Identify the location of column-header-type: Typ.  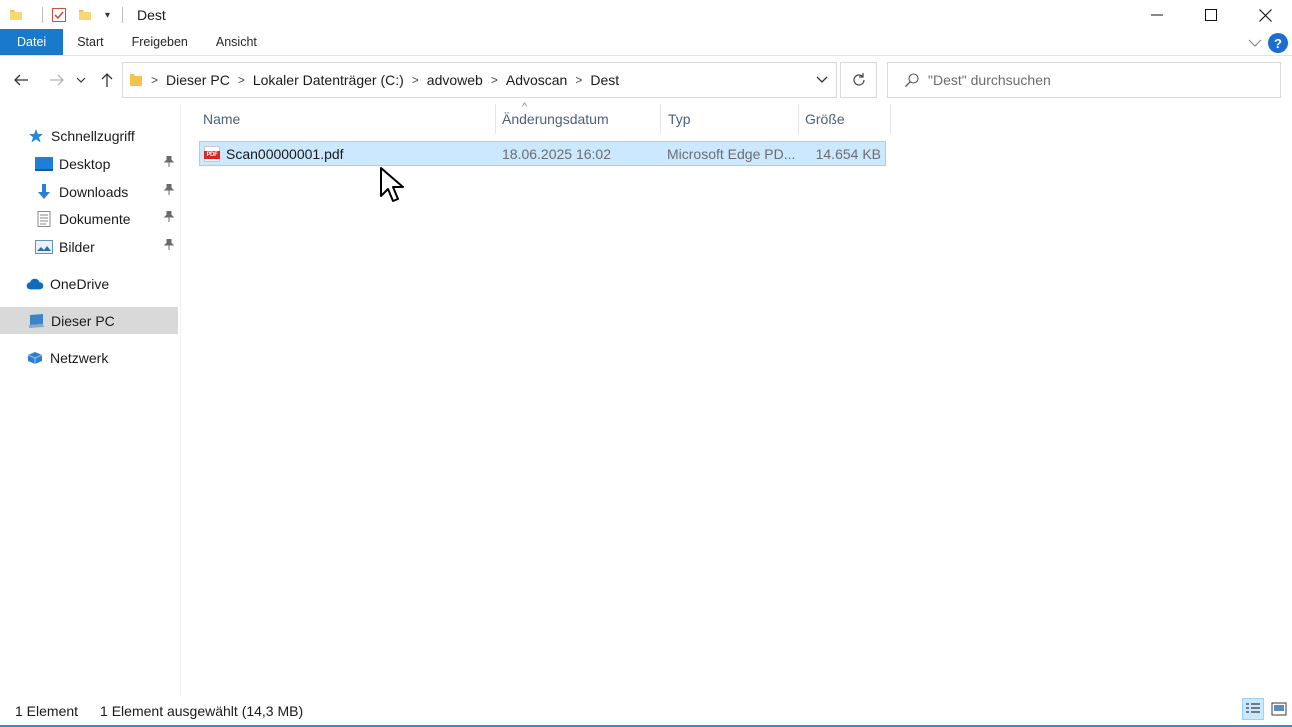
(730, 119).